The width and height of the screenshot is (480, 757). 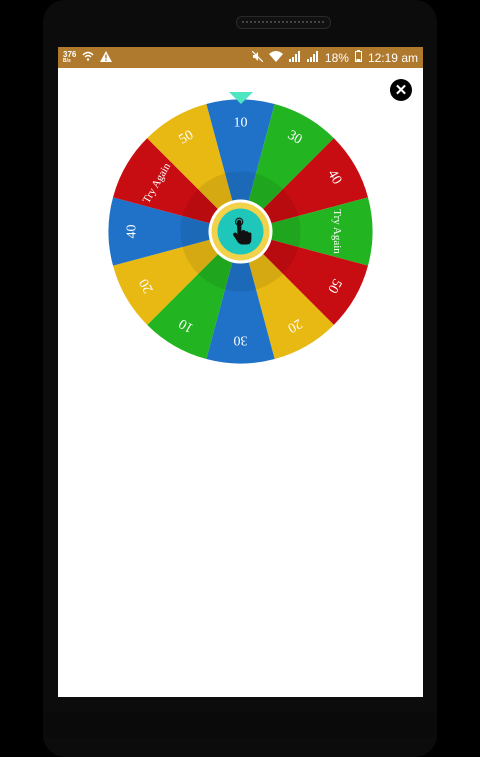 What do you see at coordinates (241, 339) in the screenshot?
I see `wheel-segment-label: 30` at bounding box center [241, 339].